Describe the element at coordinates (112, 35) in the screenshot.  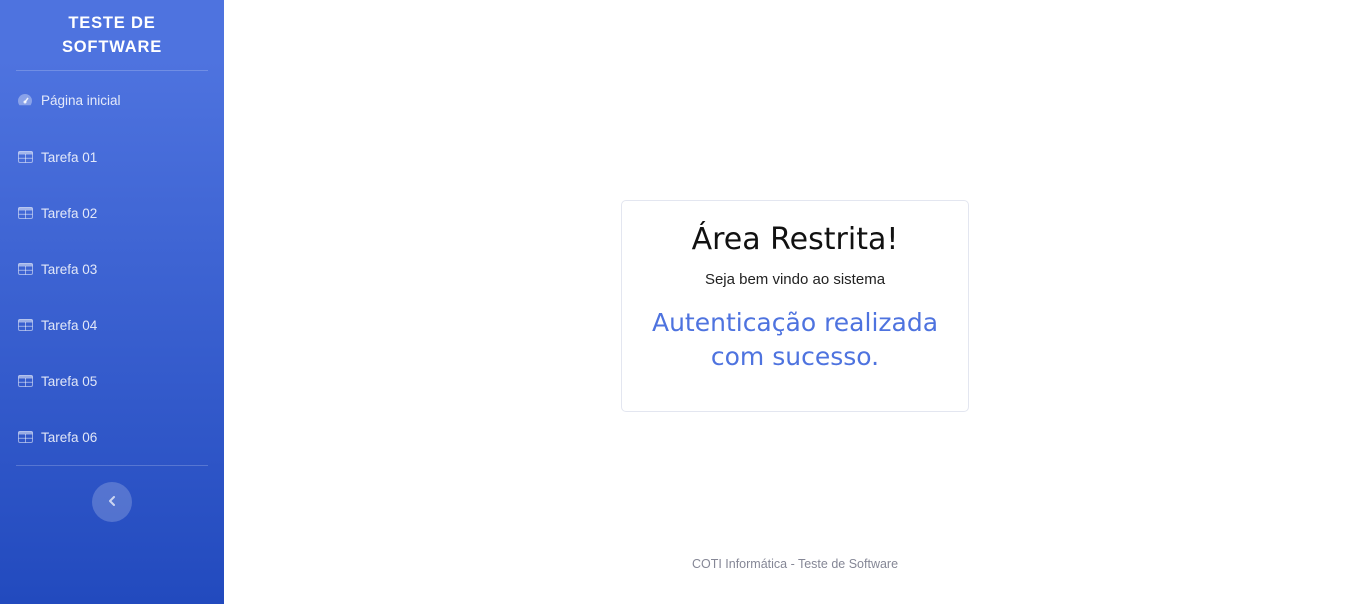
I see `sidebar-brand: TESTE DE SOFTWARE` at that location.